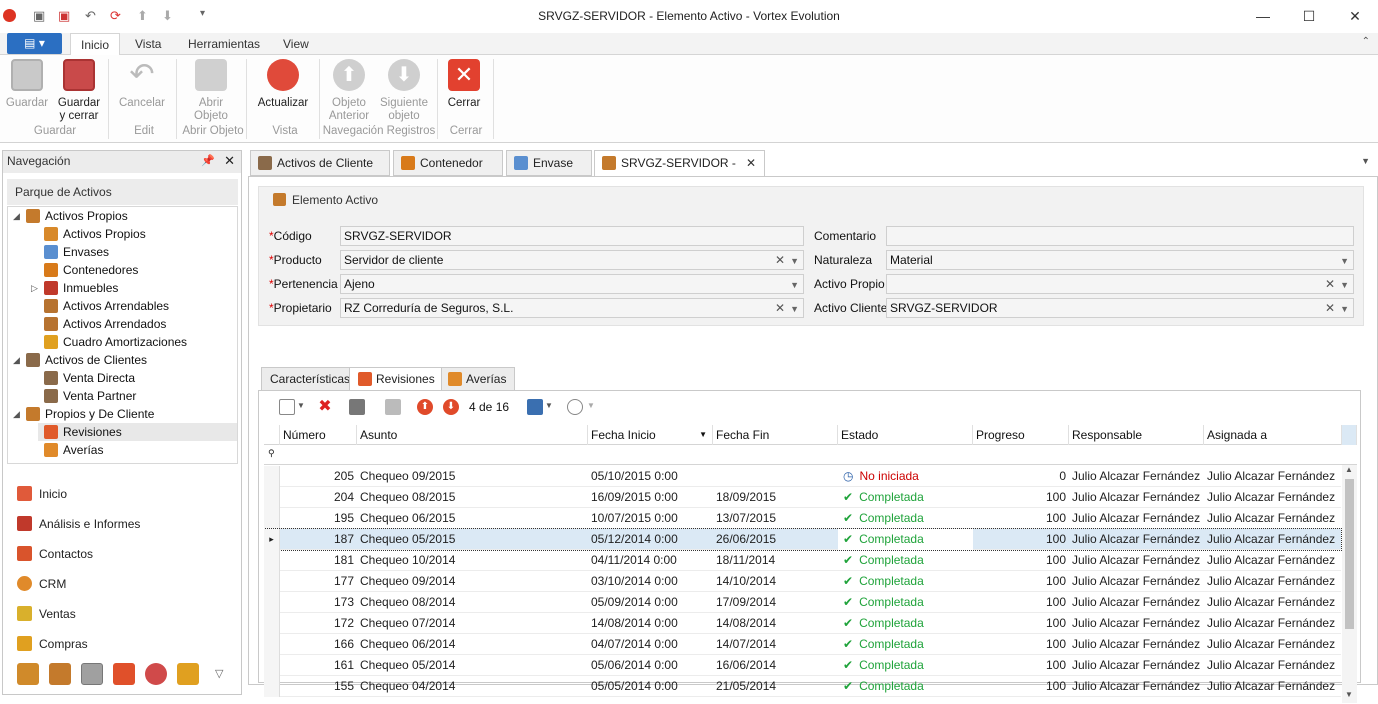 This screenshot has width=1378, height=704. Describe the element at coordinates (448, 163) in the screenshot. I see `doc-tab-contenedor: Contenedor` at that location.